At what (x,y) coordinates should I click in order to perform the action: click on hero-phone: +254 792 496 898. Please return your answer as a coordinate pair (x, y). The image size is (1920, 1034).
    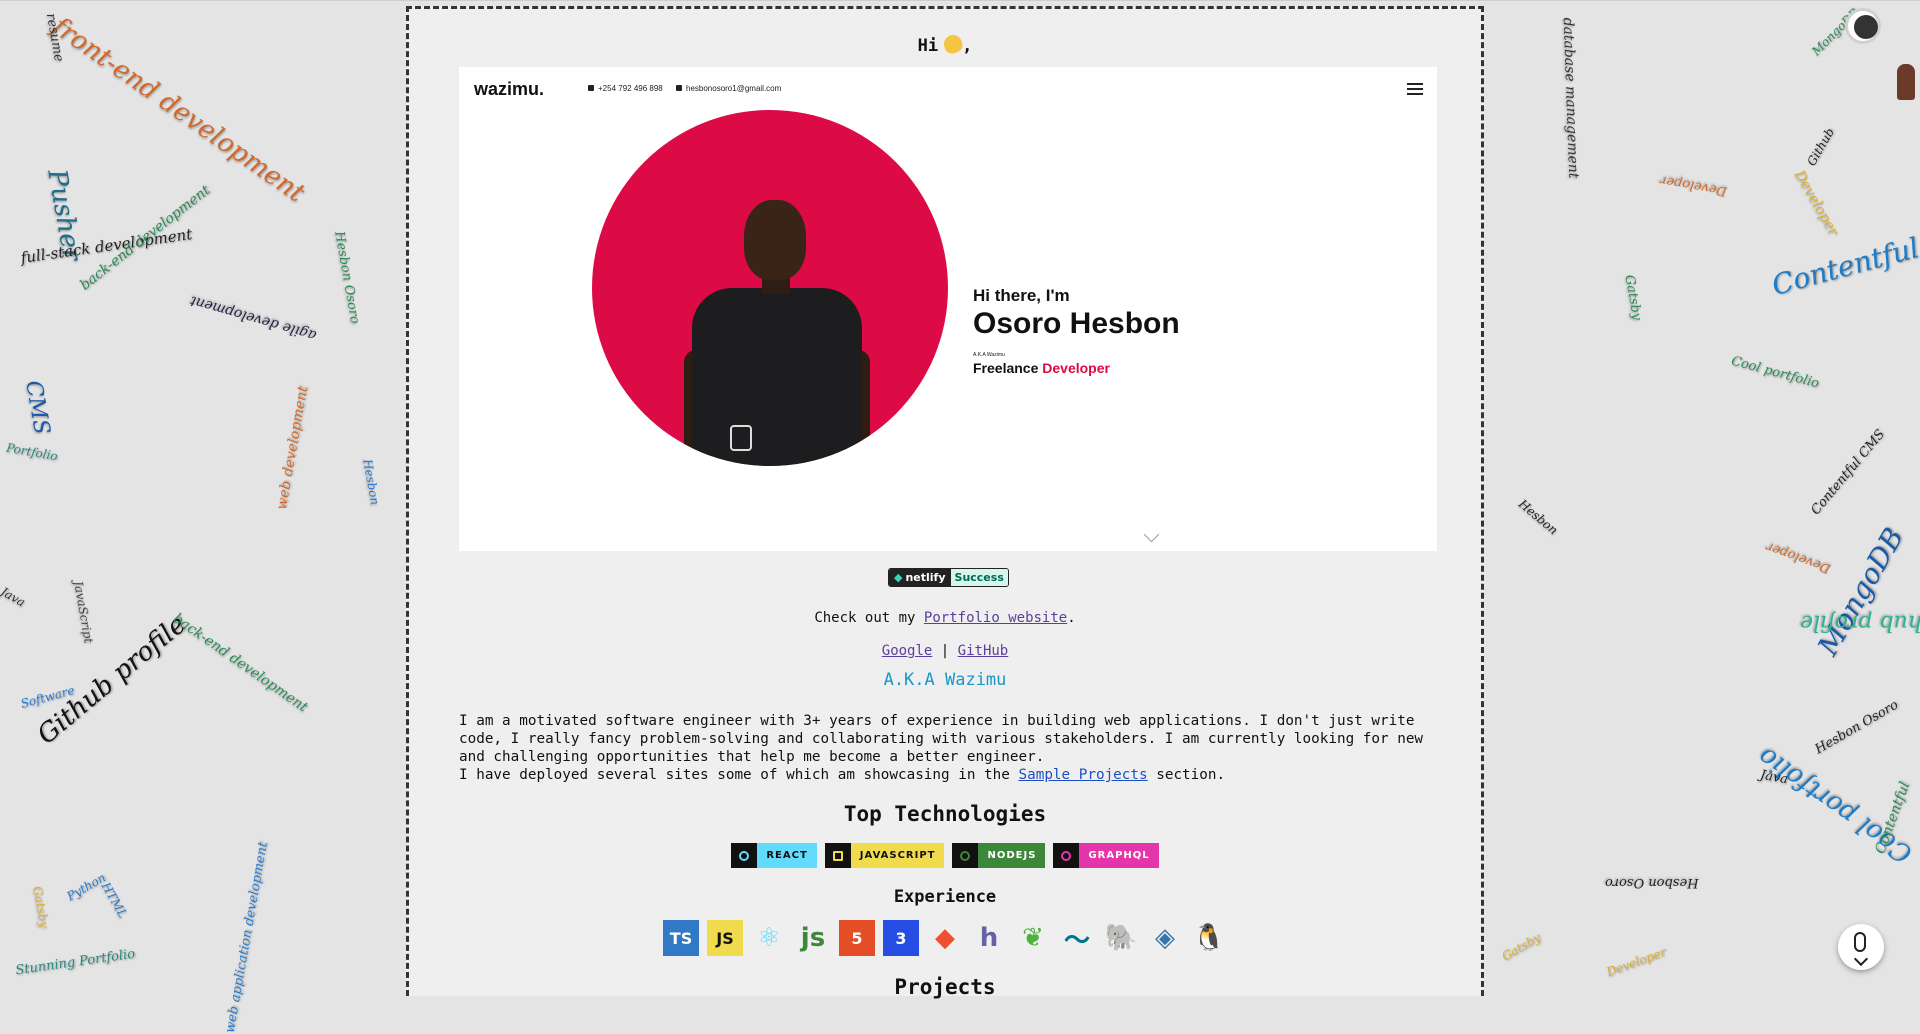
    Looking at the image, I should click on (625, 88).